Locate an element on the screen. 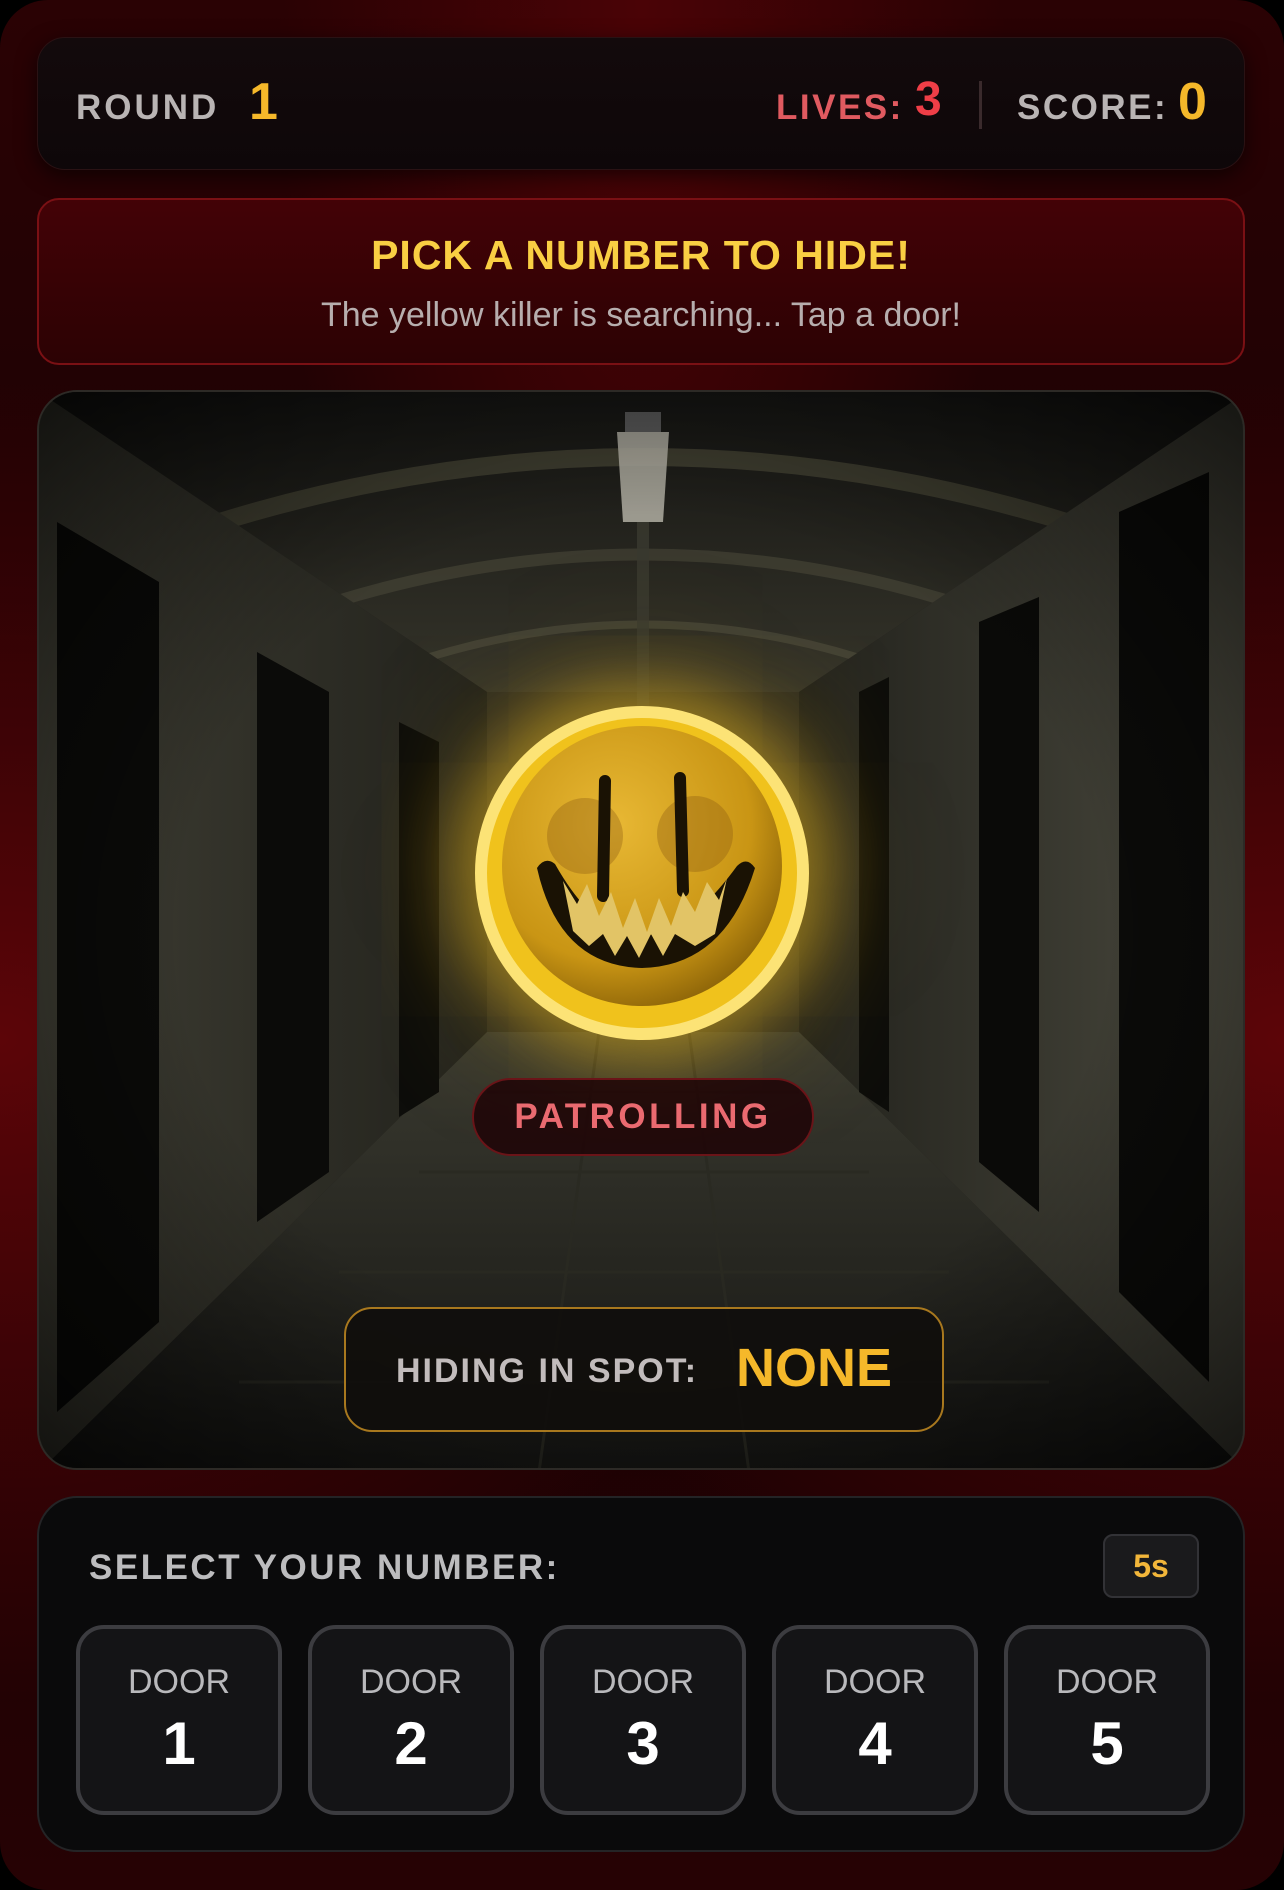  evil-smiley-icon is located at coordinates (642, 873).